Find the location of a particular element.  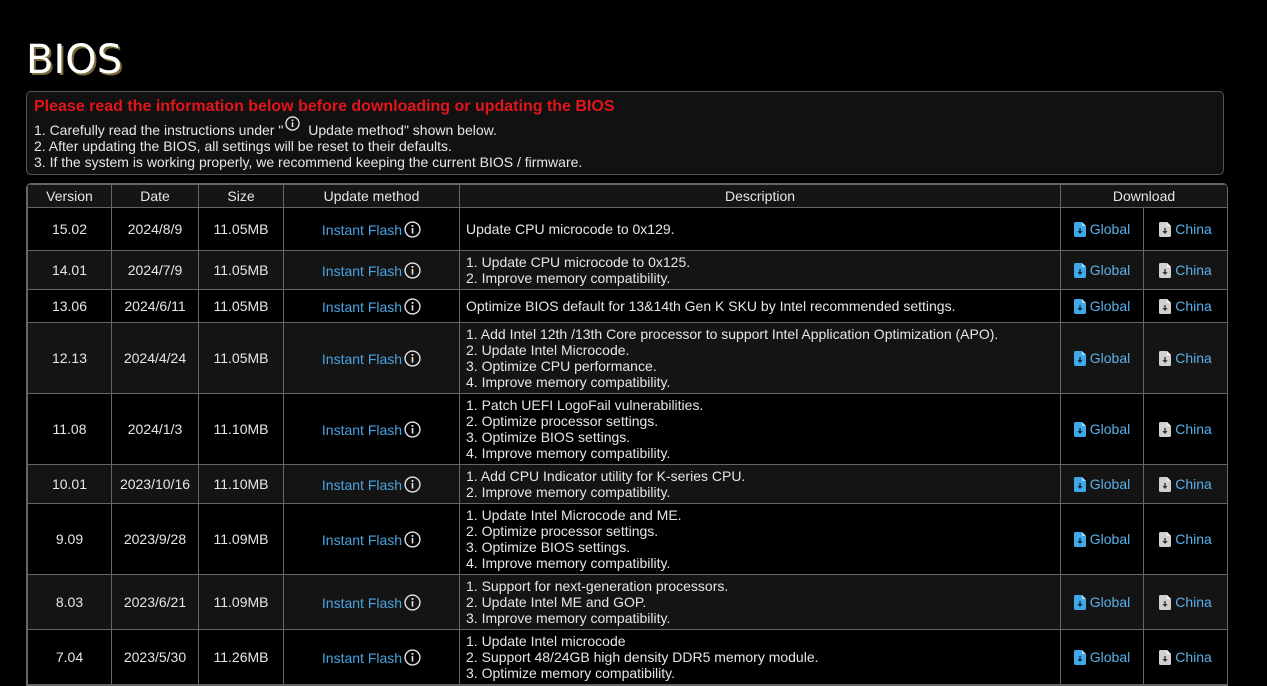

description-line: 2. Update Intel ME and GOP. is located at coordinates (556, 602).